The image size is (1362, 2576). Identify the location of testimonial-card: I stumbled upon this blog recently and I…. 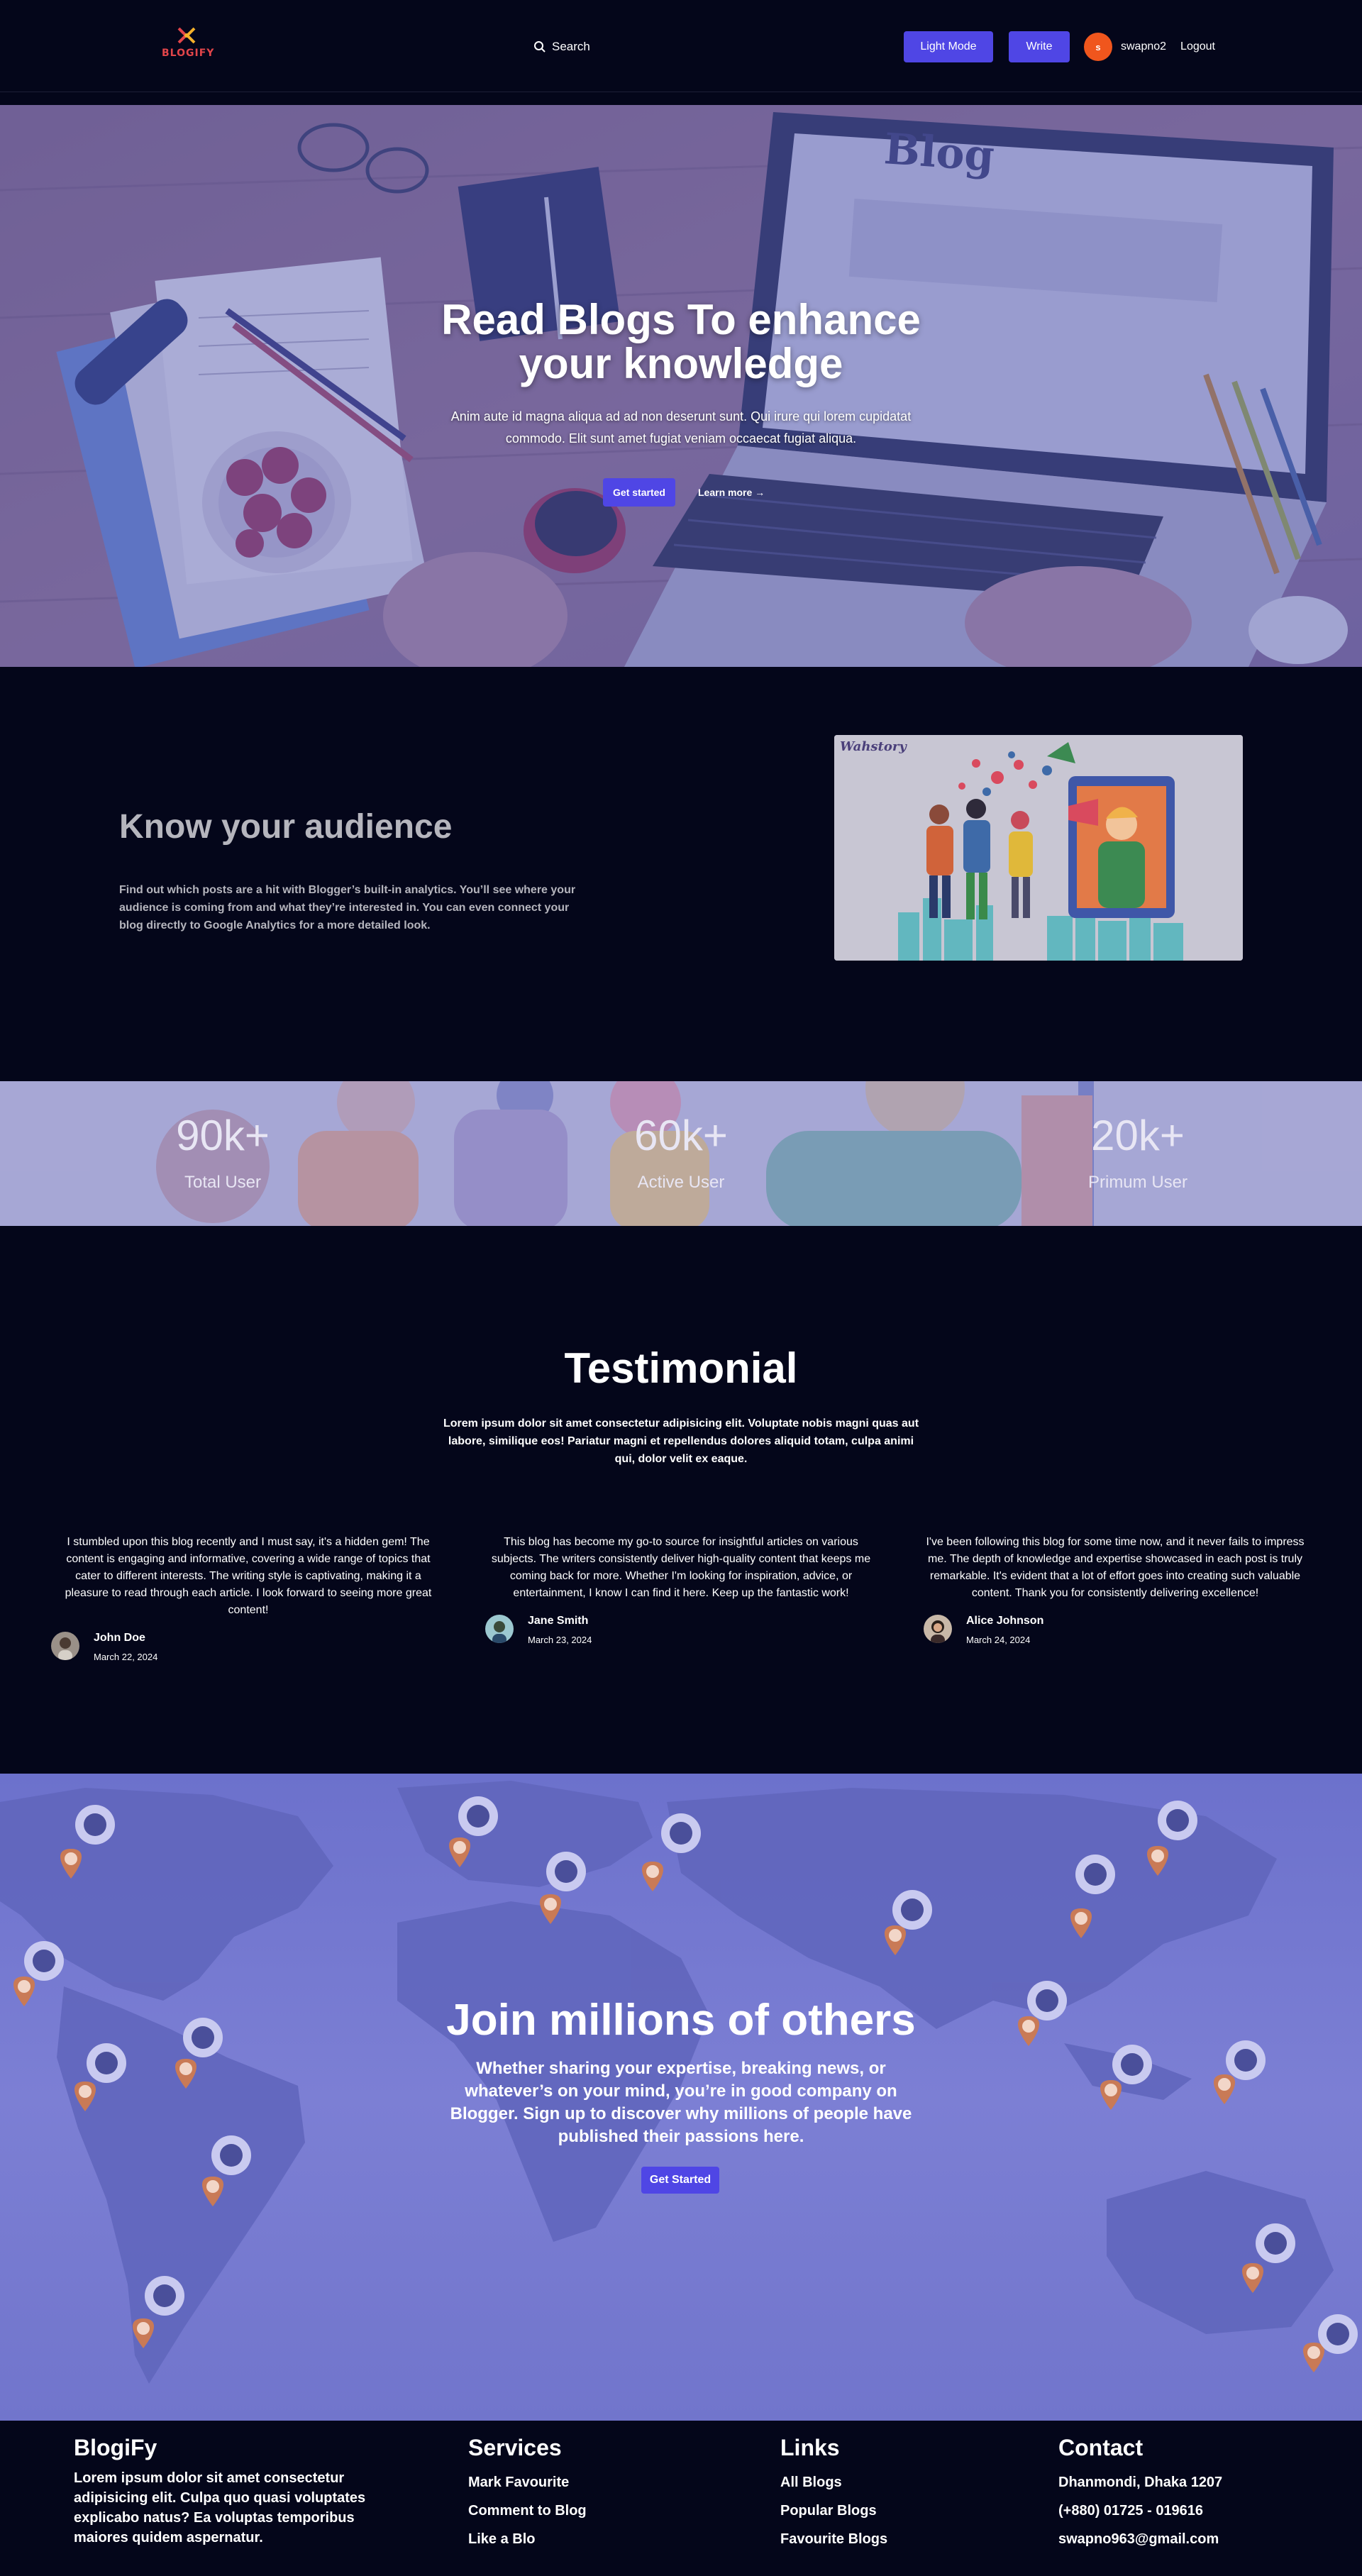
(245, 1598).